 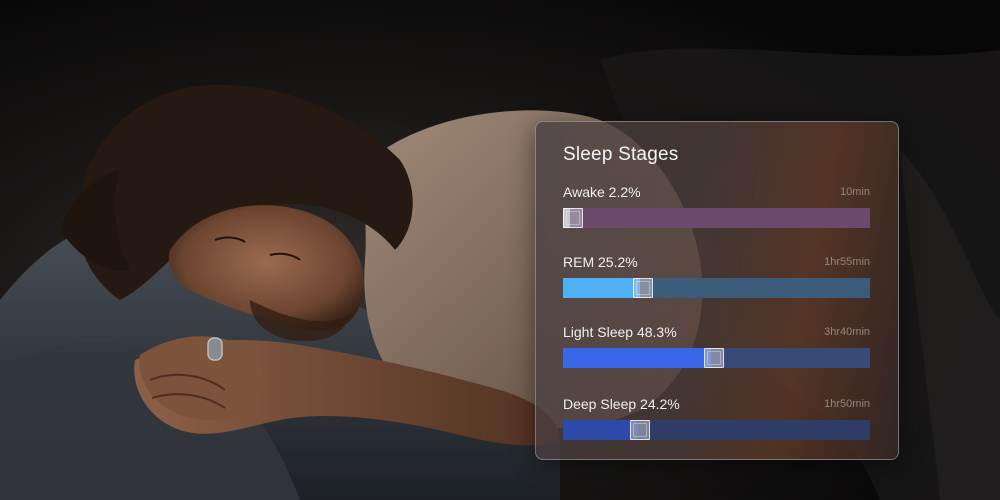 I want to click on stage-duration: 10min, so click(x=855, y=192).